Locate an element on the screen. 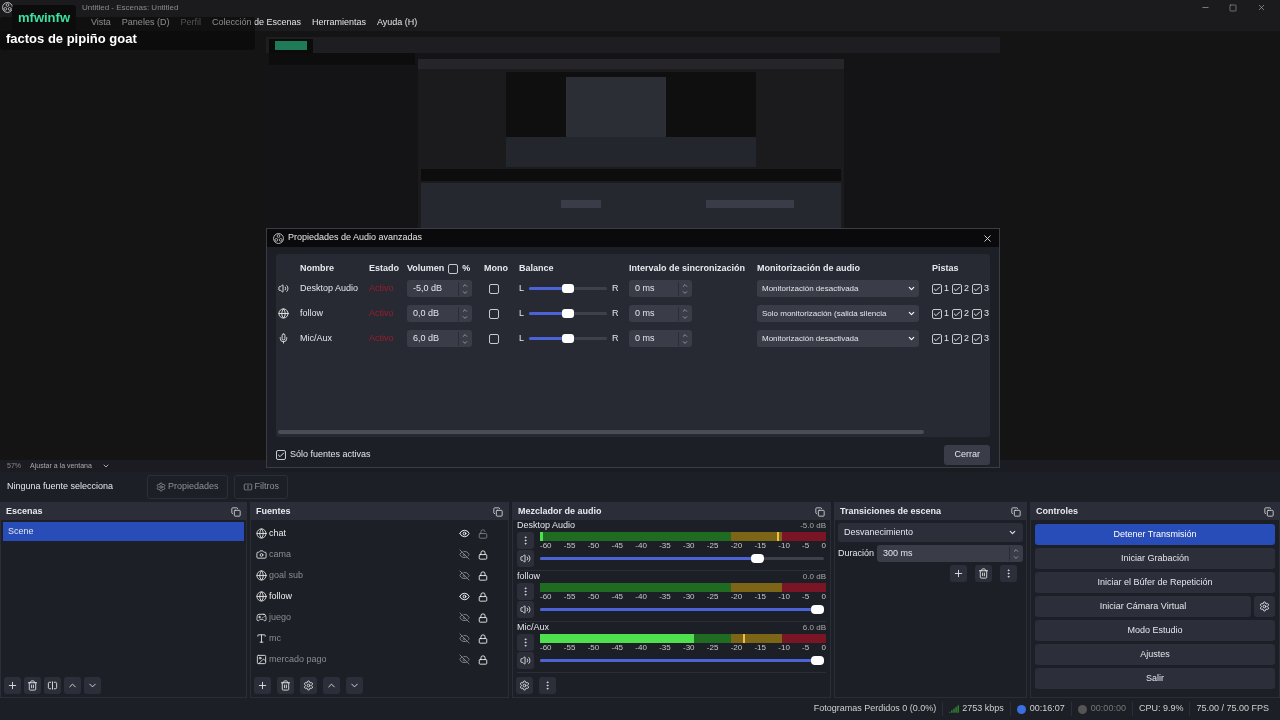 This screenshot has width=1280, height=720. close-button: Cerrar is located at coordinates (967, 455).